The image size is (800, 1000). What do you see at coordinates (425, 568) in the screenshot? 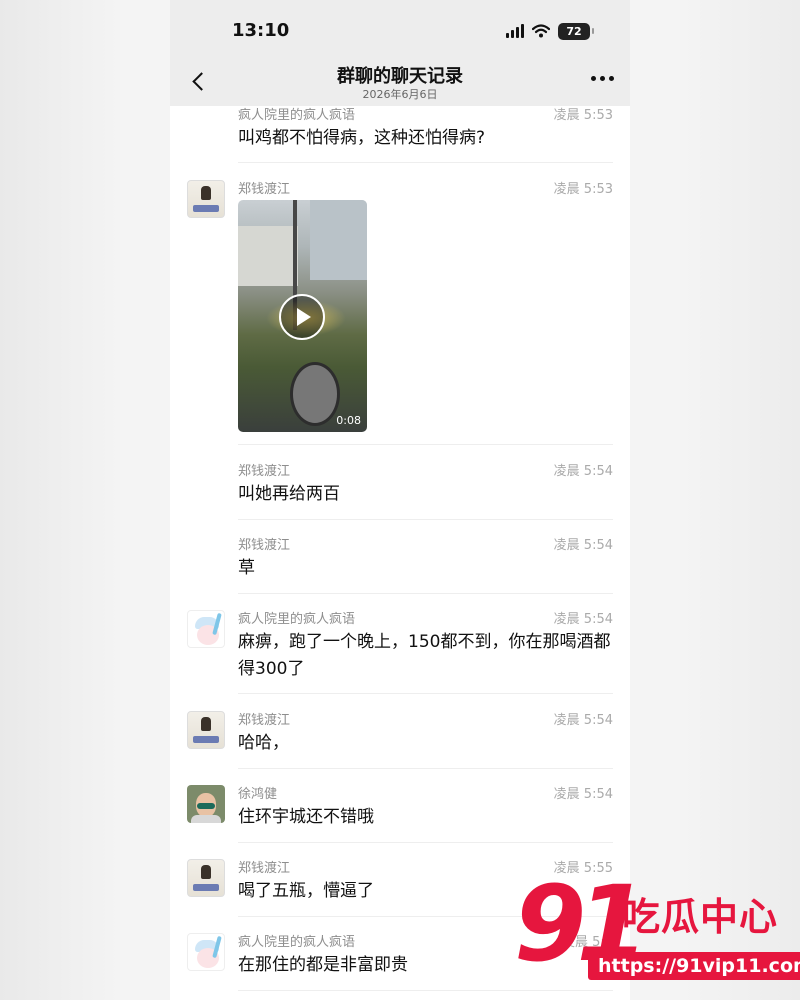
I see `message-text: 草` at bounding box center [425, 568].